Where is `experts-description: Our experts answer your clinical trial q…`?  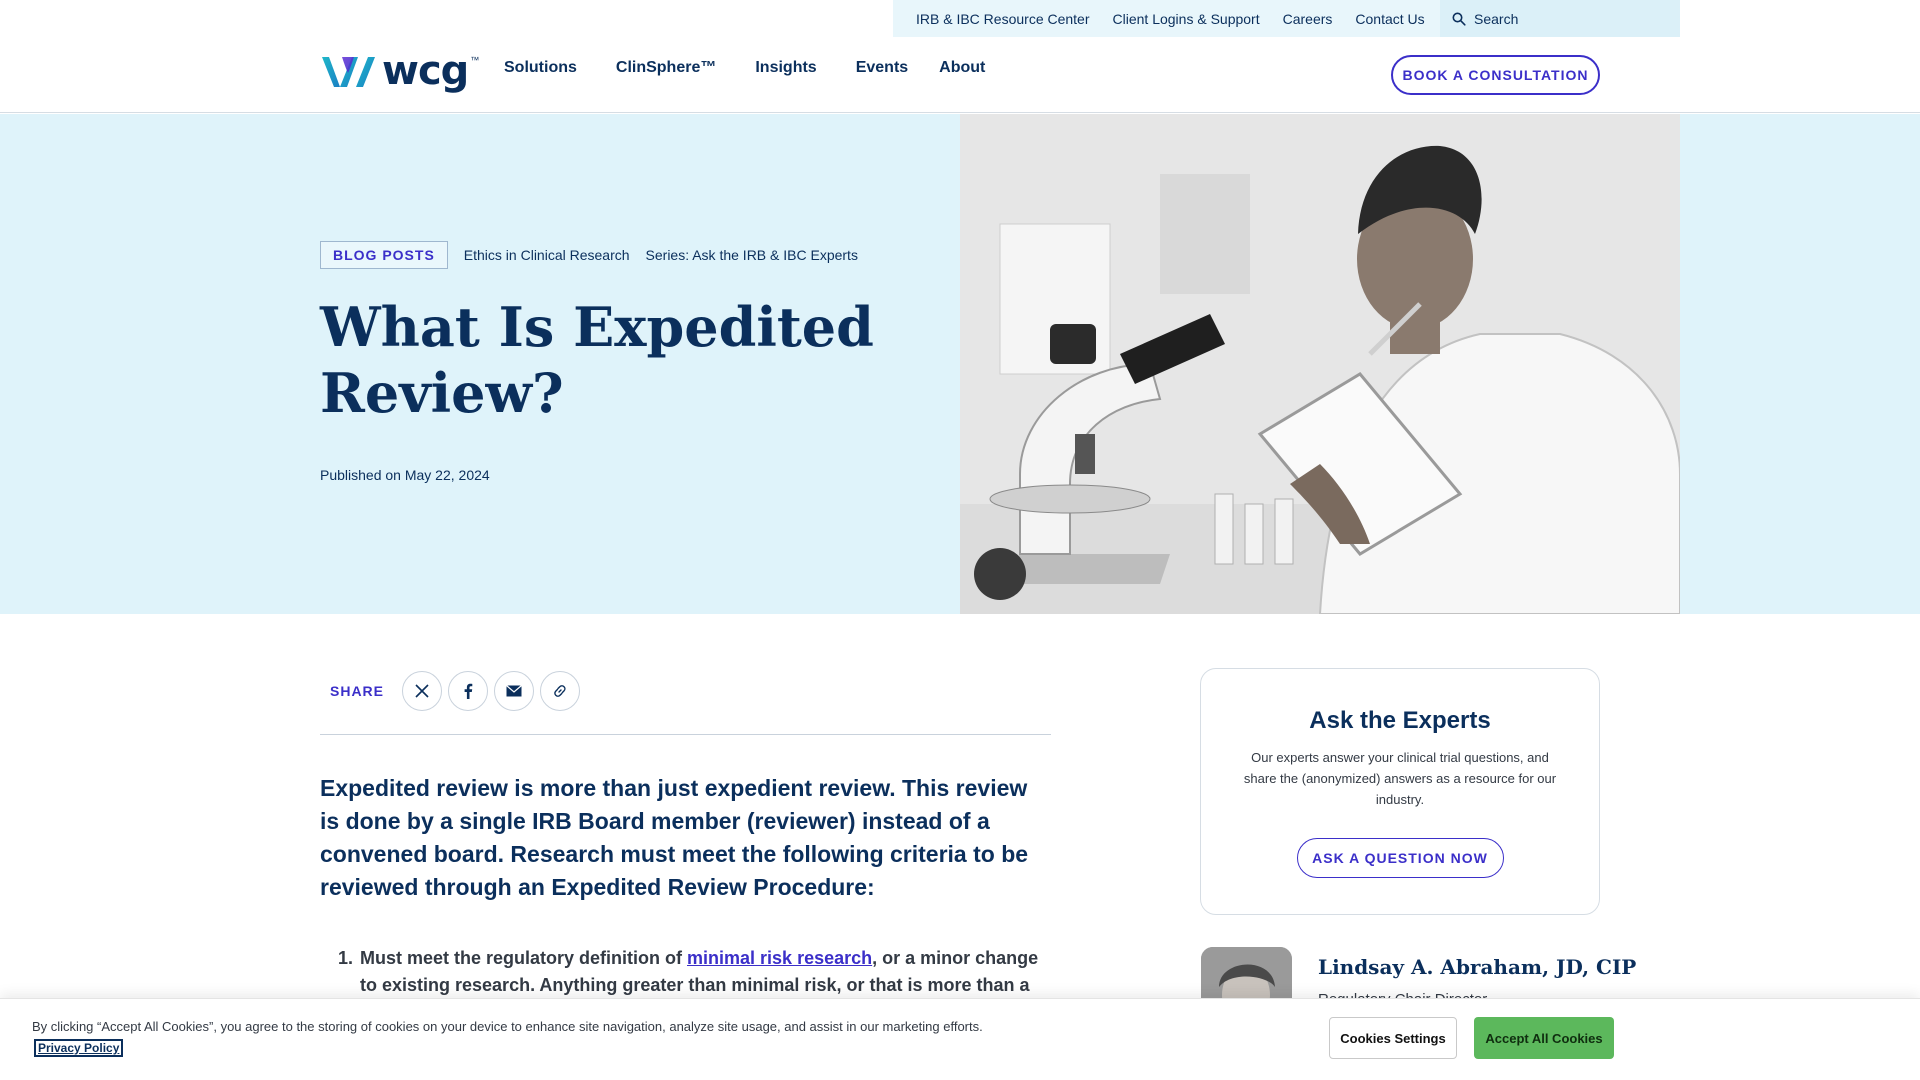 experts-description: Our experts answer your clinical trial q… is located at coordinates (1400, 778).